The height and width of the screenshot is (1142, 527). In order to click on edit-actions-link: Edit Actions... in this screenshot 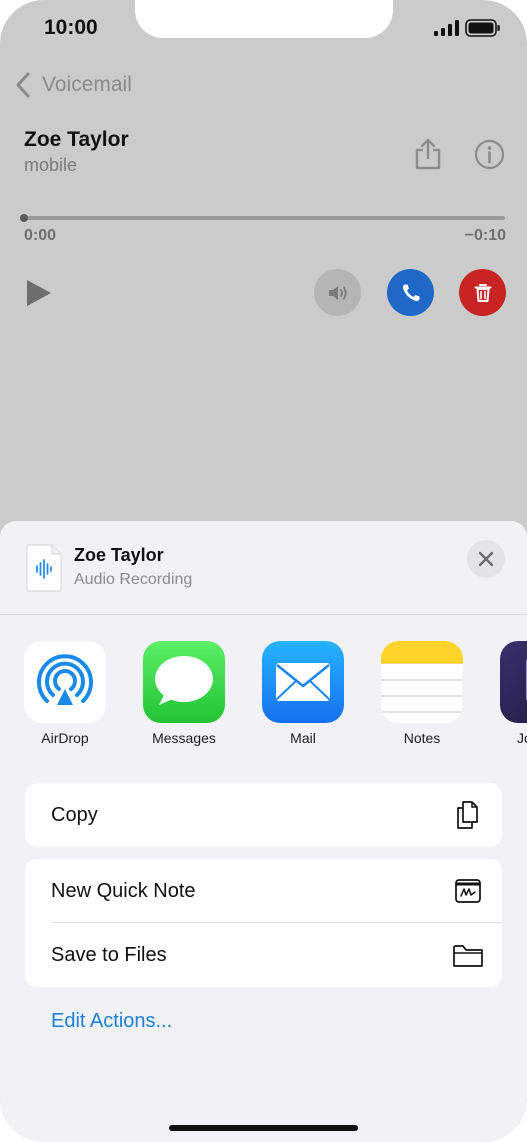, I will do `click(111, 1021)`.